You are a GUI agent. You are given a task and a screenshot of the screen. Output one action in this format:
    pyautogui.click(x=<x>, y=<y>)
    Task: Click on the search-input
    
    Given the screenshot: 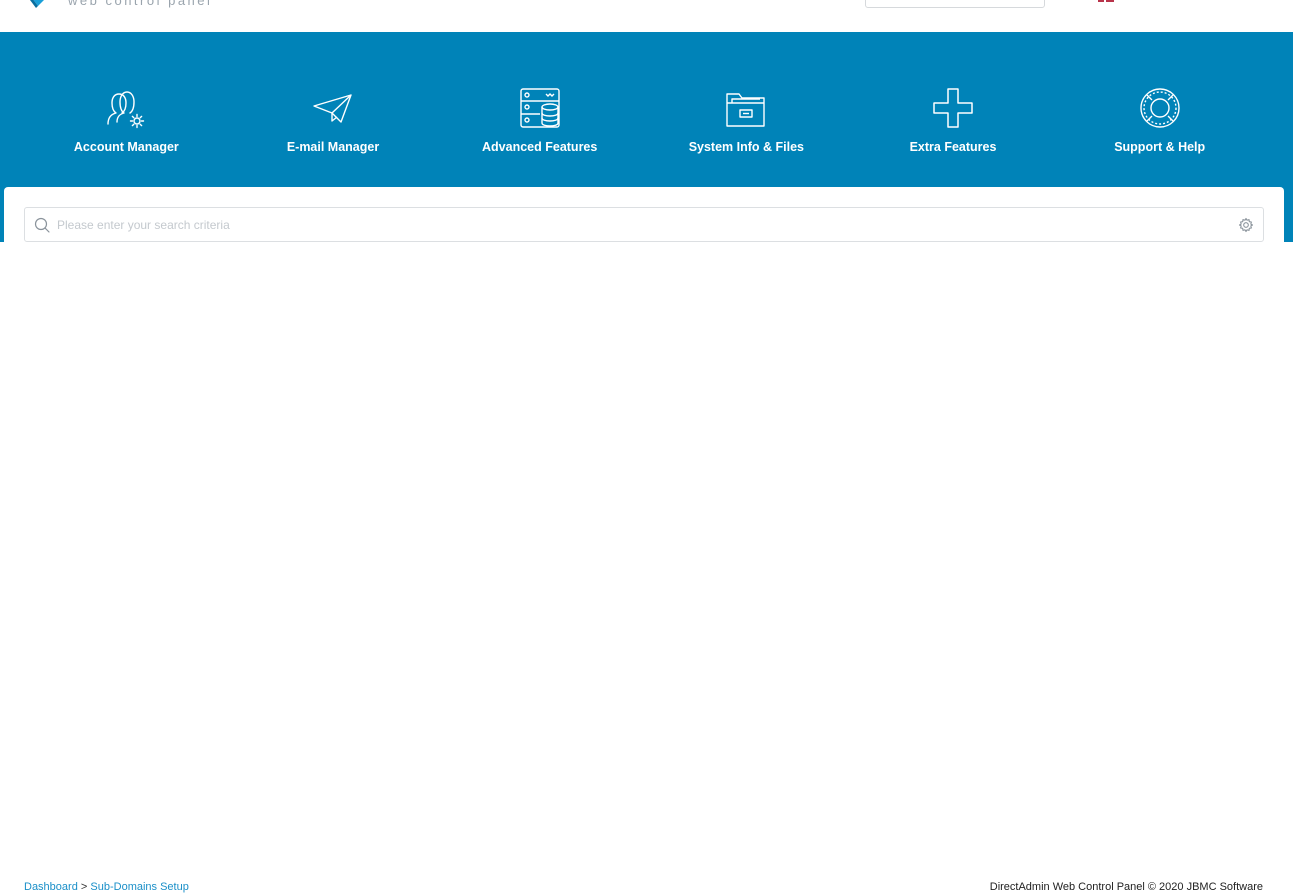 What is the action you would take?
    pyautogui.click(x=642, y=224)
    